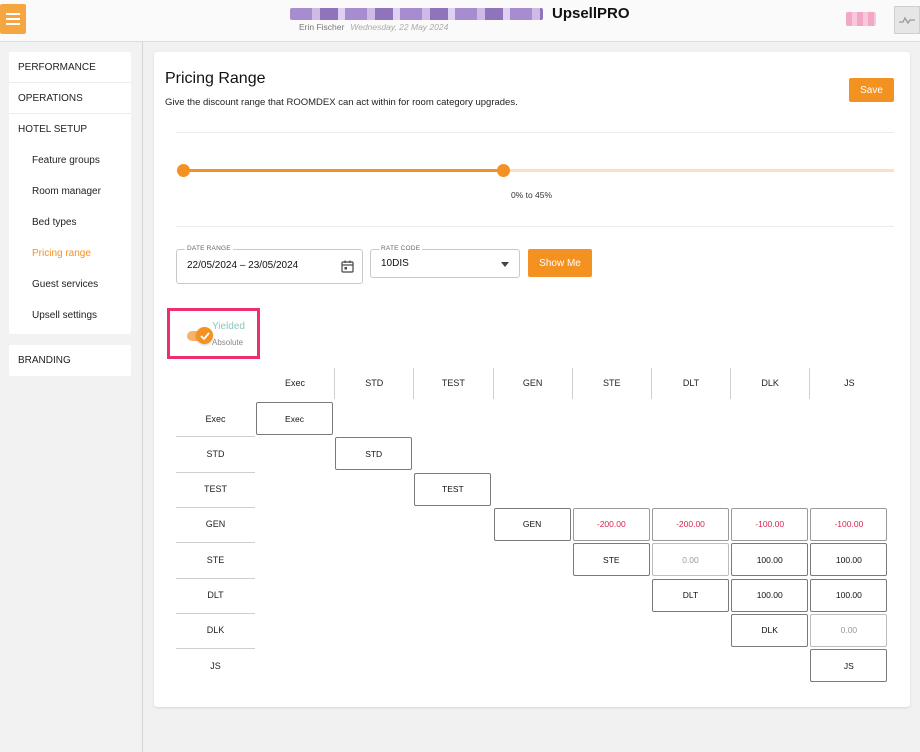 This screenshot has height=752, width=920. Describe the element at coordinates (215, 595) in the screenshot. I see `row-header-dlt: DLT` at that location.